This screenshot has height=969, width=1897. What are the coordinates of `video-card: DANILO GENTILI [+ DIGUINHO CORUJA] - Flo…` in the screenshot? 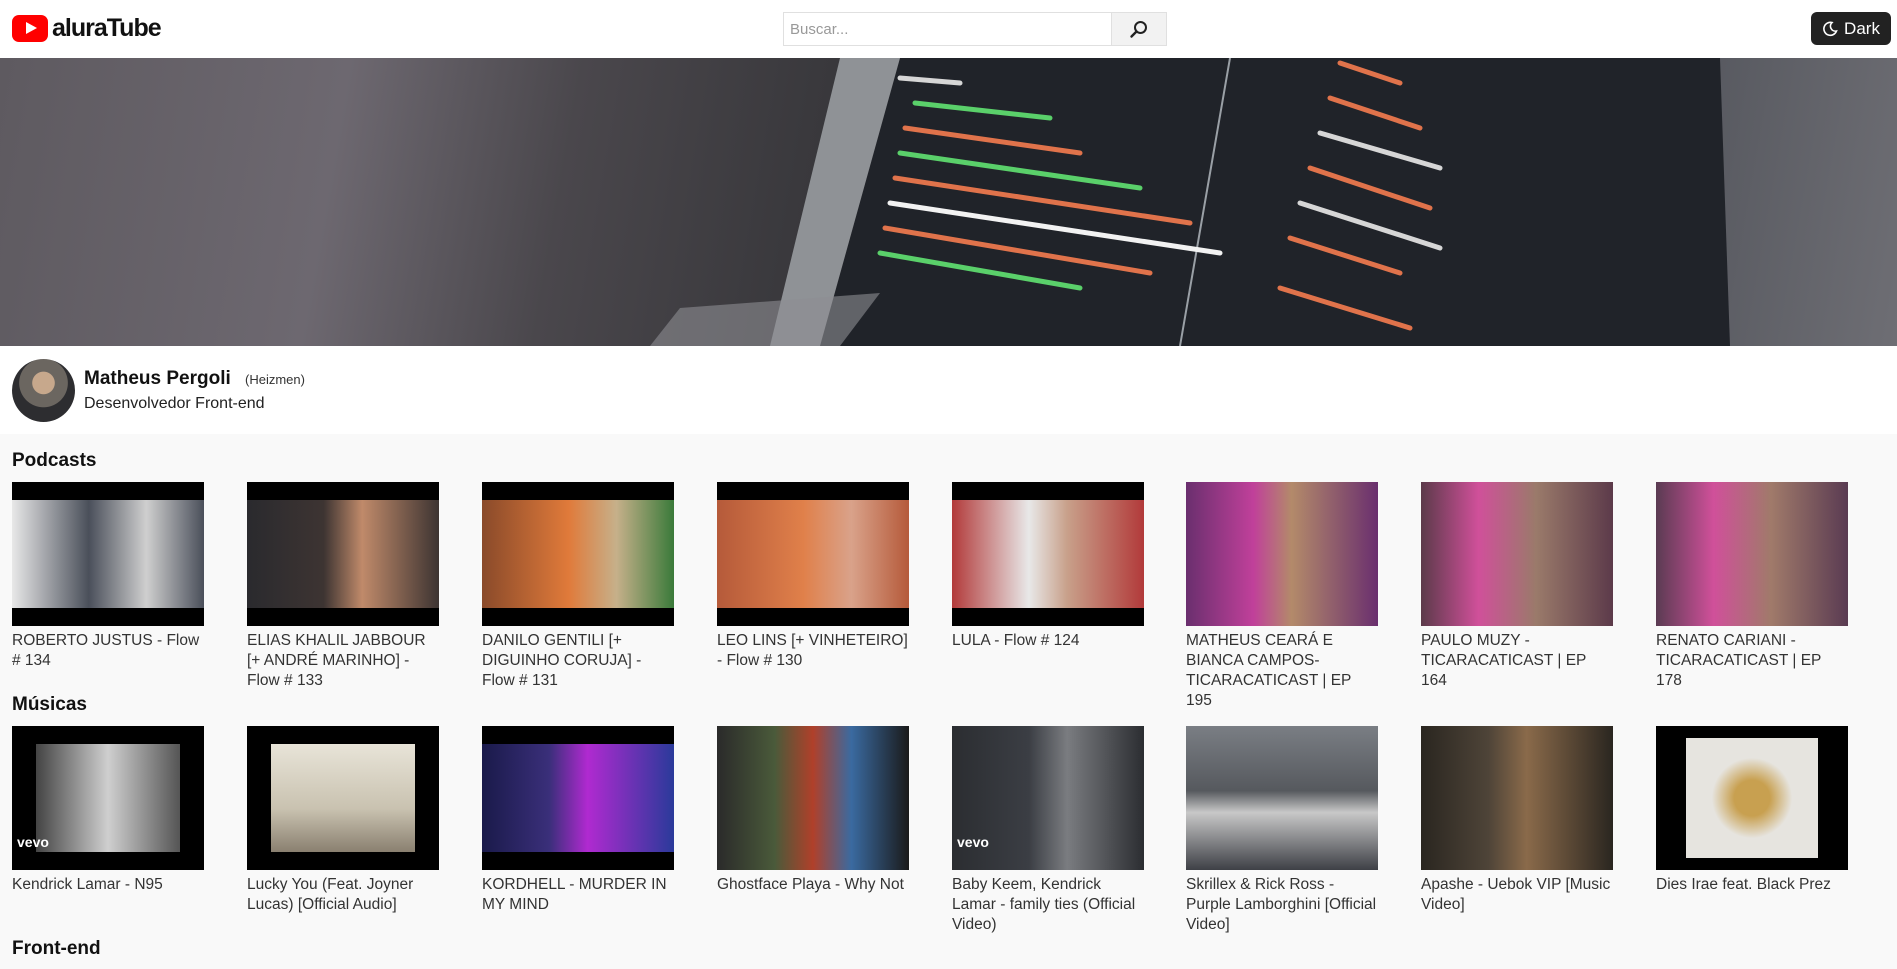 It's located at (578, 586).